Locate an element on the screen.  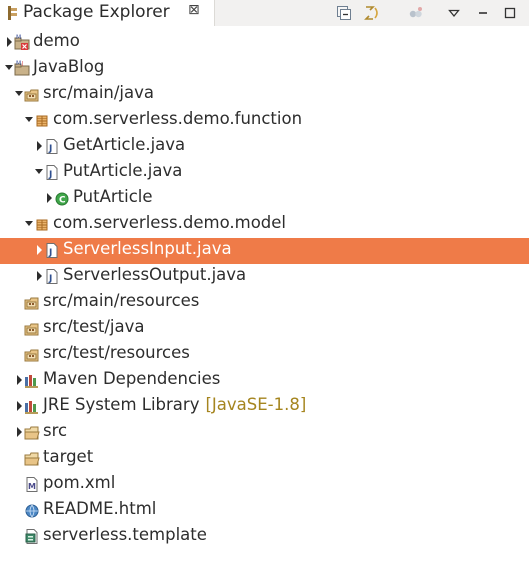
tree-item: src/main/java is located at coordinates (264, 95).